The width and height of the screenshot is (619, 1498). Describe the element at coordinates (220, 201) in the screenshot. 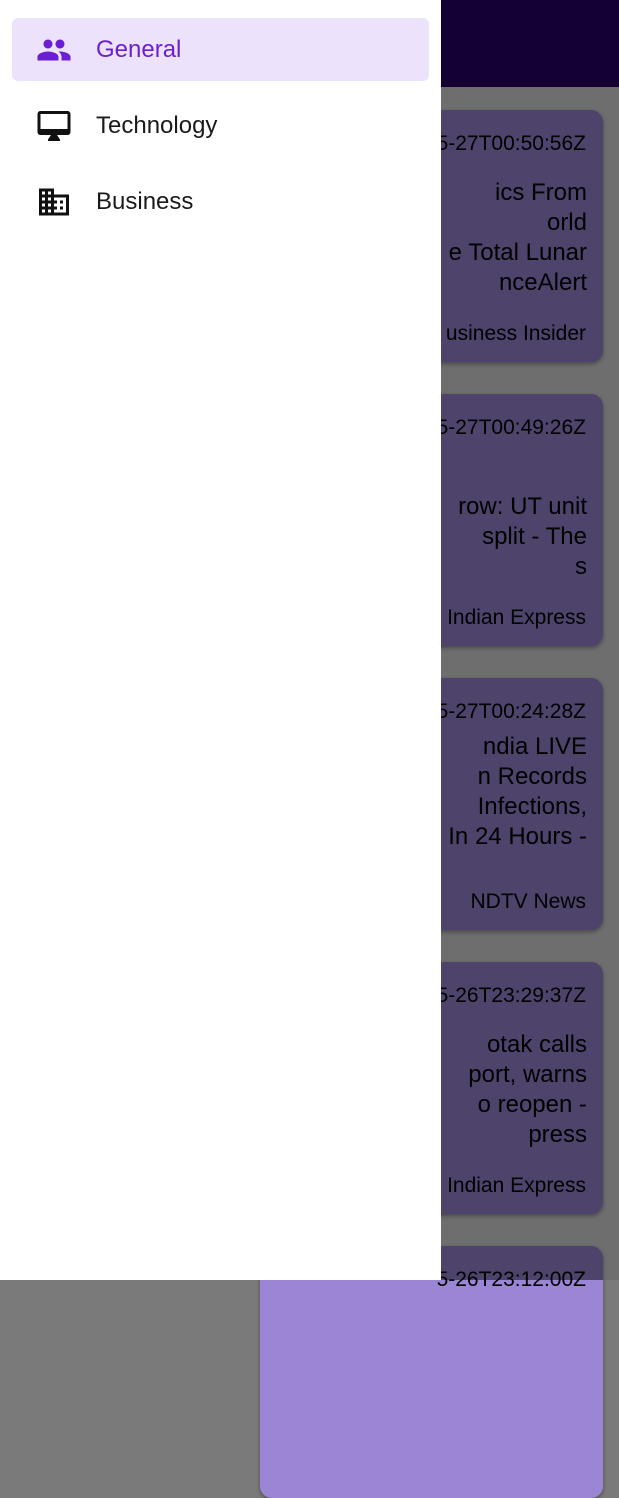

I see `drawer-item-business: Business` at that location.